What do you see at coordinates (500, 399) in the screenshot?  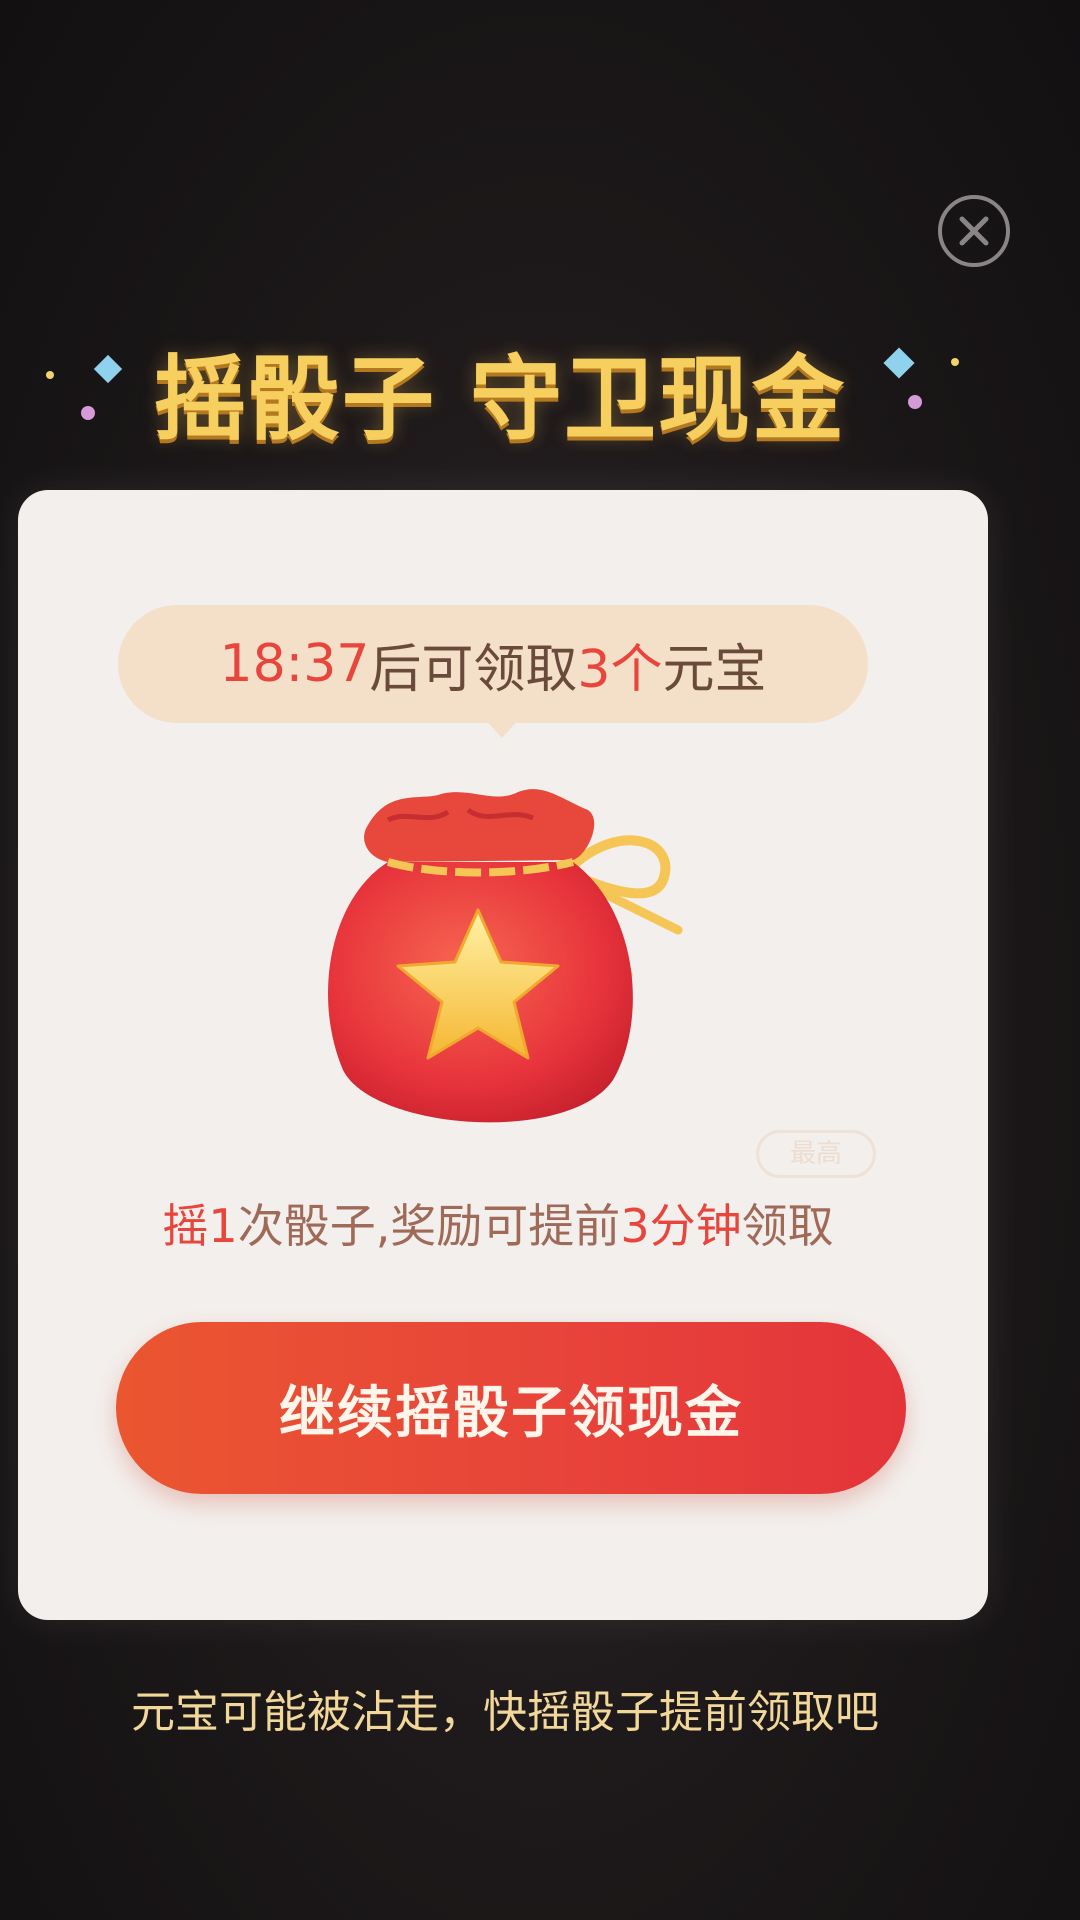 I see `page-title: 摇骰子 守卫现金` at bounding box center [500, 399].